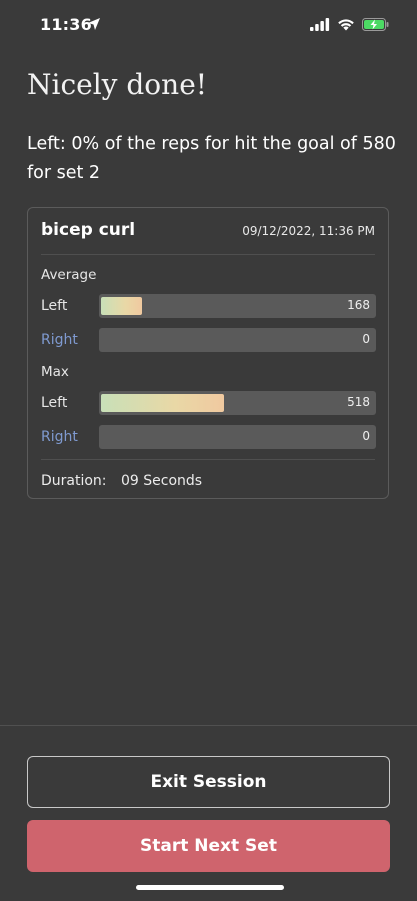  What do you see at coordinates (237, 306) in the screenshot?
I see `average-left-bar: 168` at bounding box center [237, 306].